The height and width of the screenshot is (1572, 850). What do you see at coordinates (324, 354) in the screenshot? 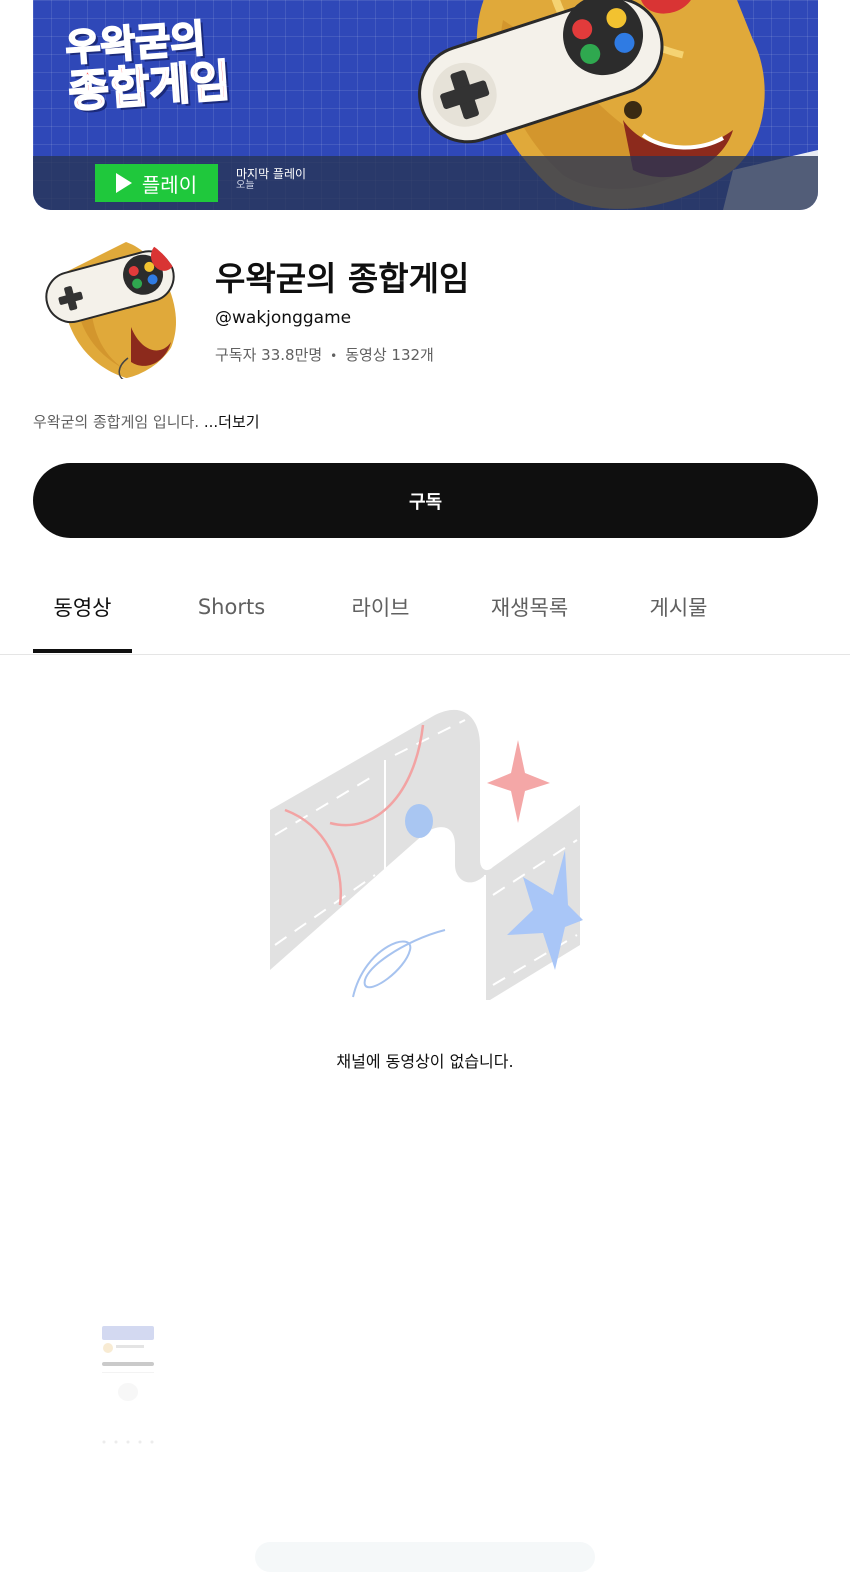
I see `channel-stats: 구독자 33.8만명 • 동영상 132개` at bounding box center [324, 354].